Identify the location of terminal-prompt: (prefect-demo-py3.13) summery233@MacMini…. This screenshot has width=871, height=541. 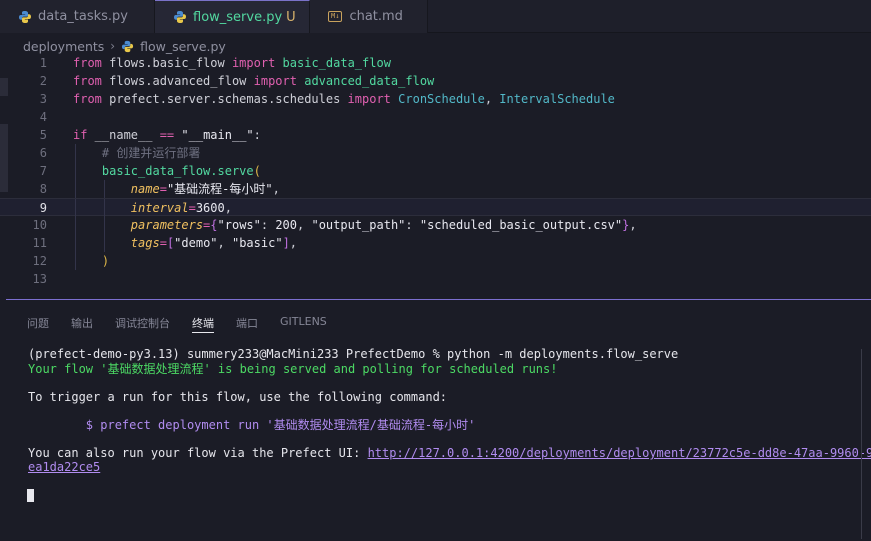
(353, 354).